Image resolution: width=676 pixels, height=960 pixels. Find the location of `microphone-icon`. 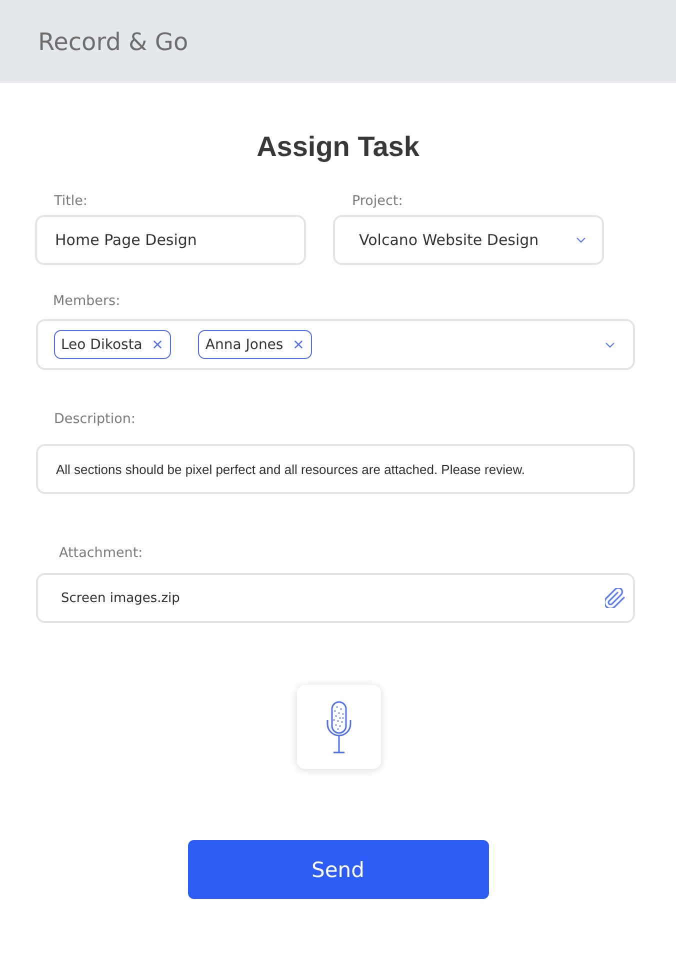

microphone-icon is located at coordinates (339, 727).